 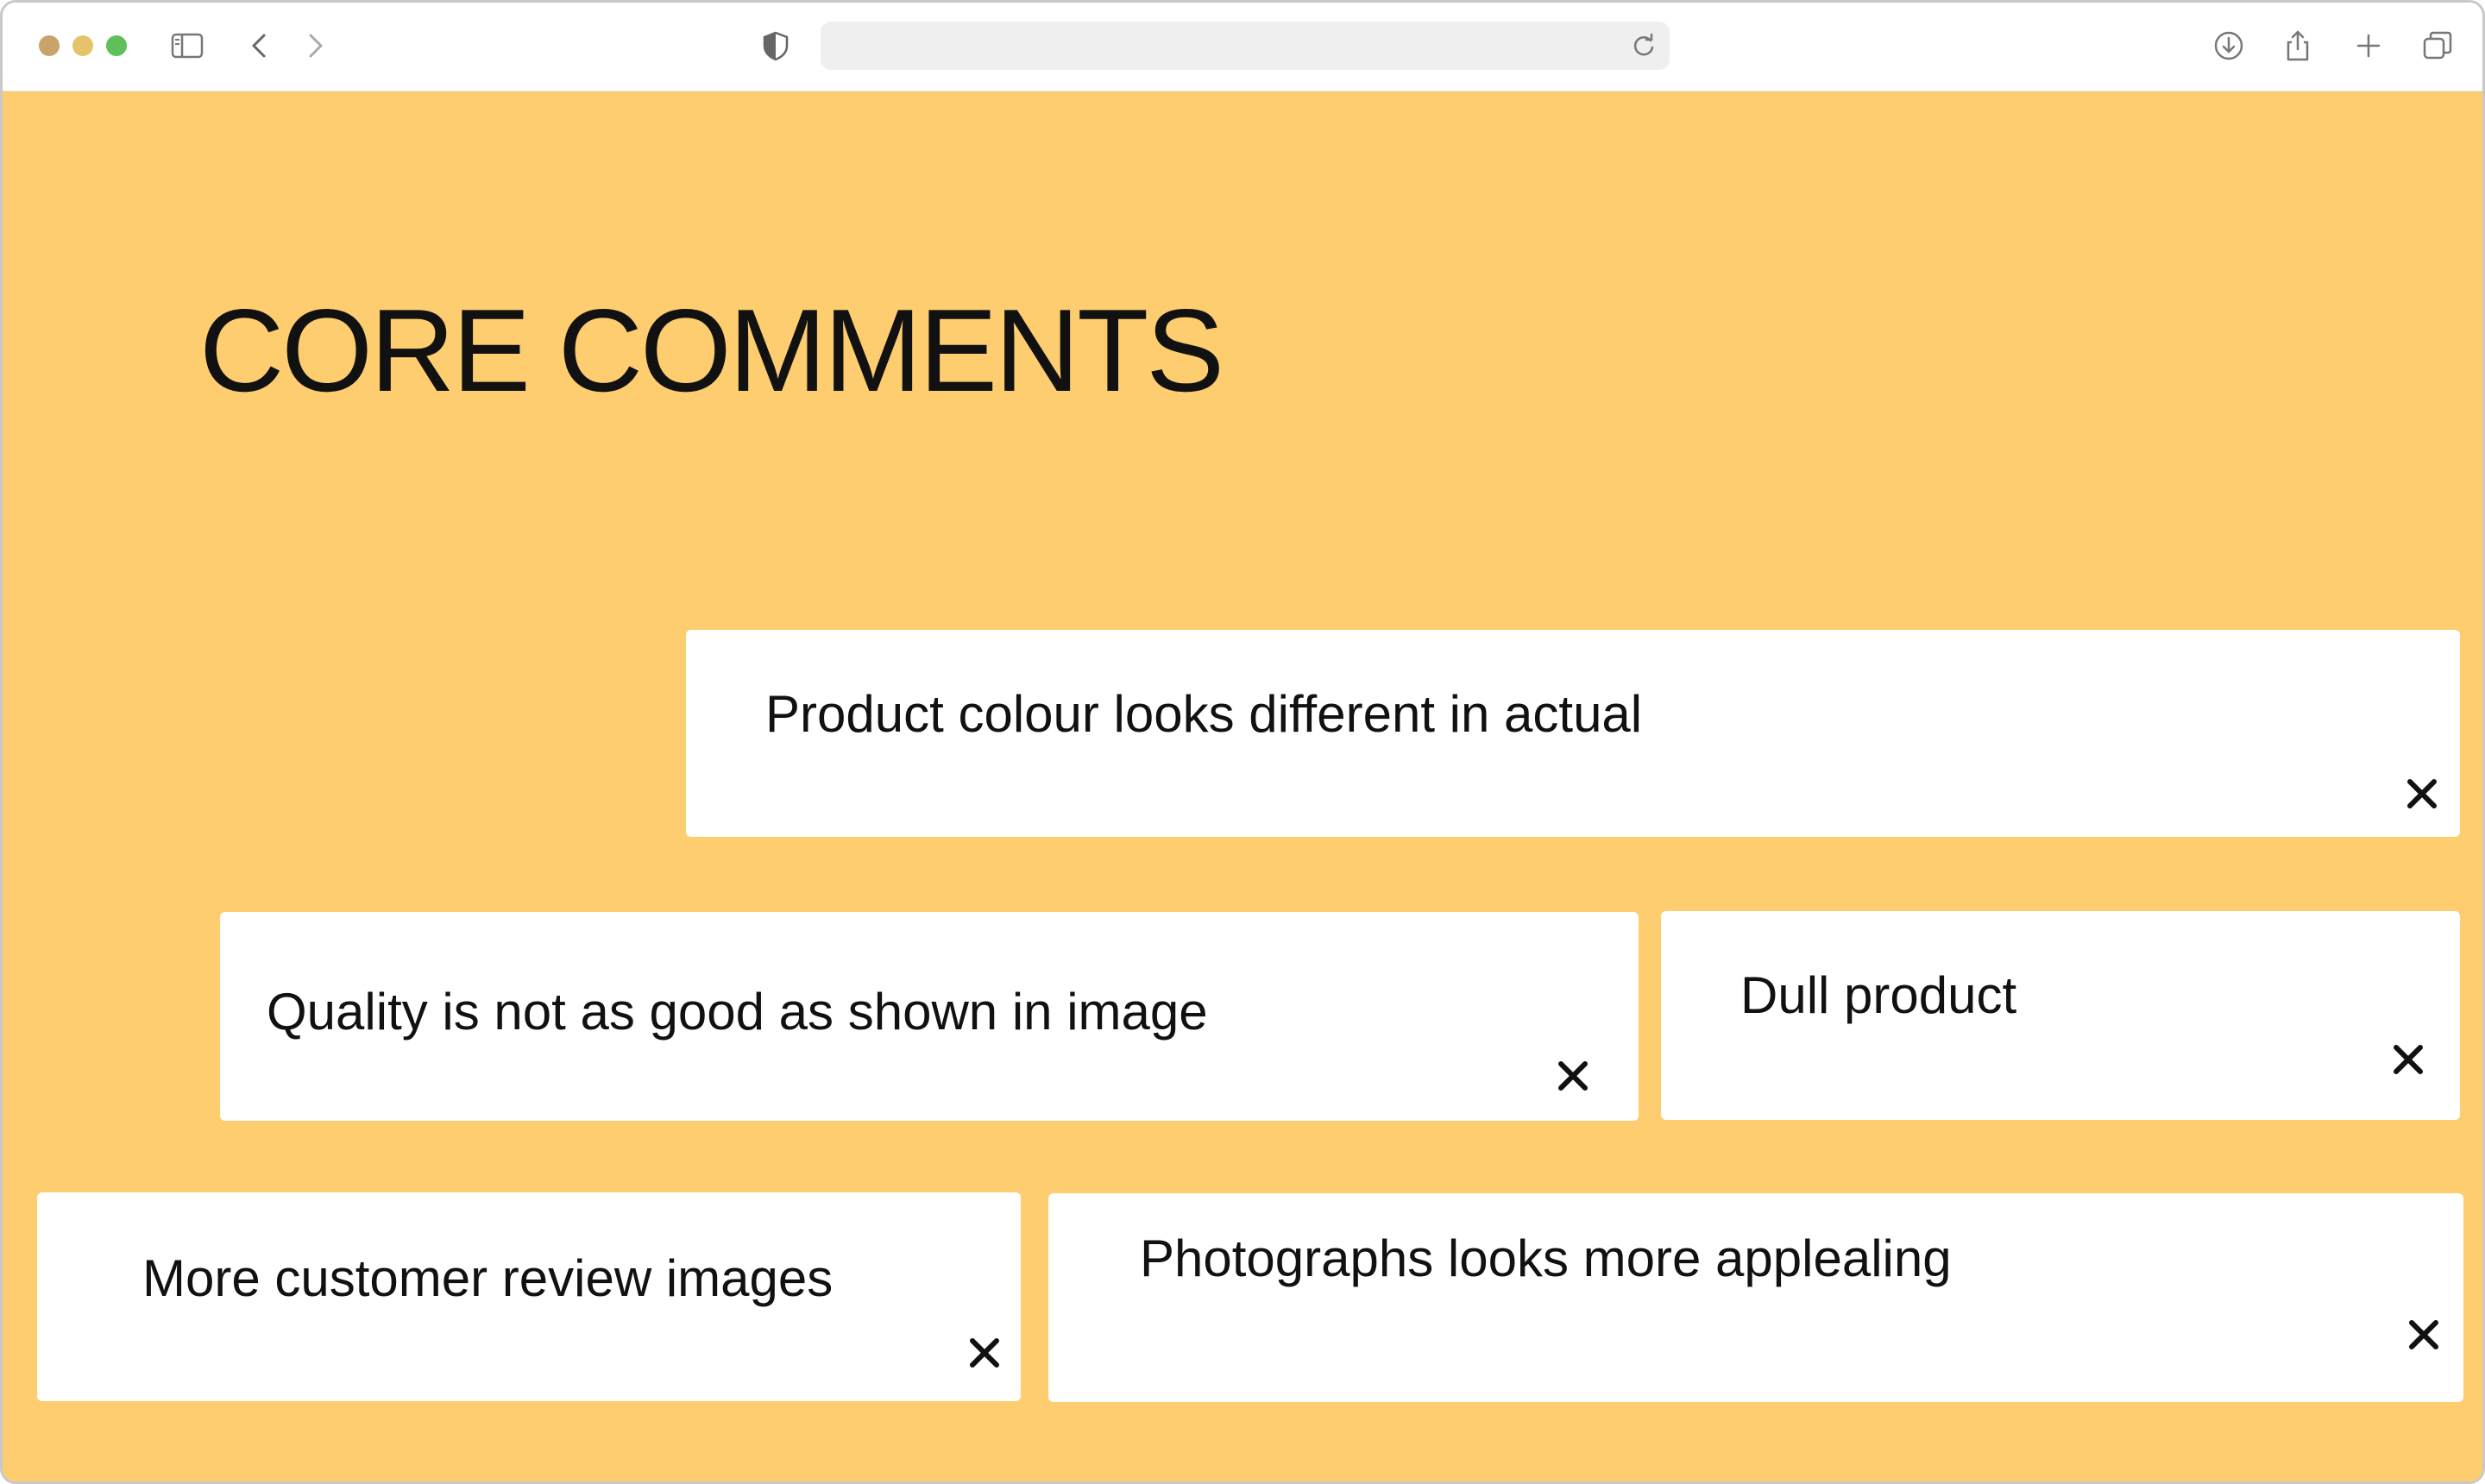 I want to click on reload-icon, so click(x=1644, y=45).